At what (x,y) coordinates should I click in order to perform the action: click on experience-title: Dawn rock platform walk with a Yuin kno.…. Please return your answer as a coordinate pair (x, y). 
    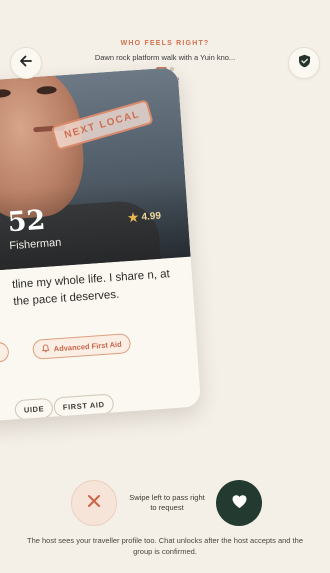
    Looking at the image, I should click on (165, 57).